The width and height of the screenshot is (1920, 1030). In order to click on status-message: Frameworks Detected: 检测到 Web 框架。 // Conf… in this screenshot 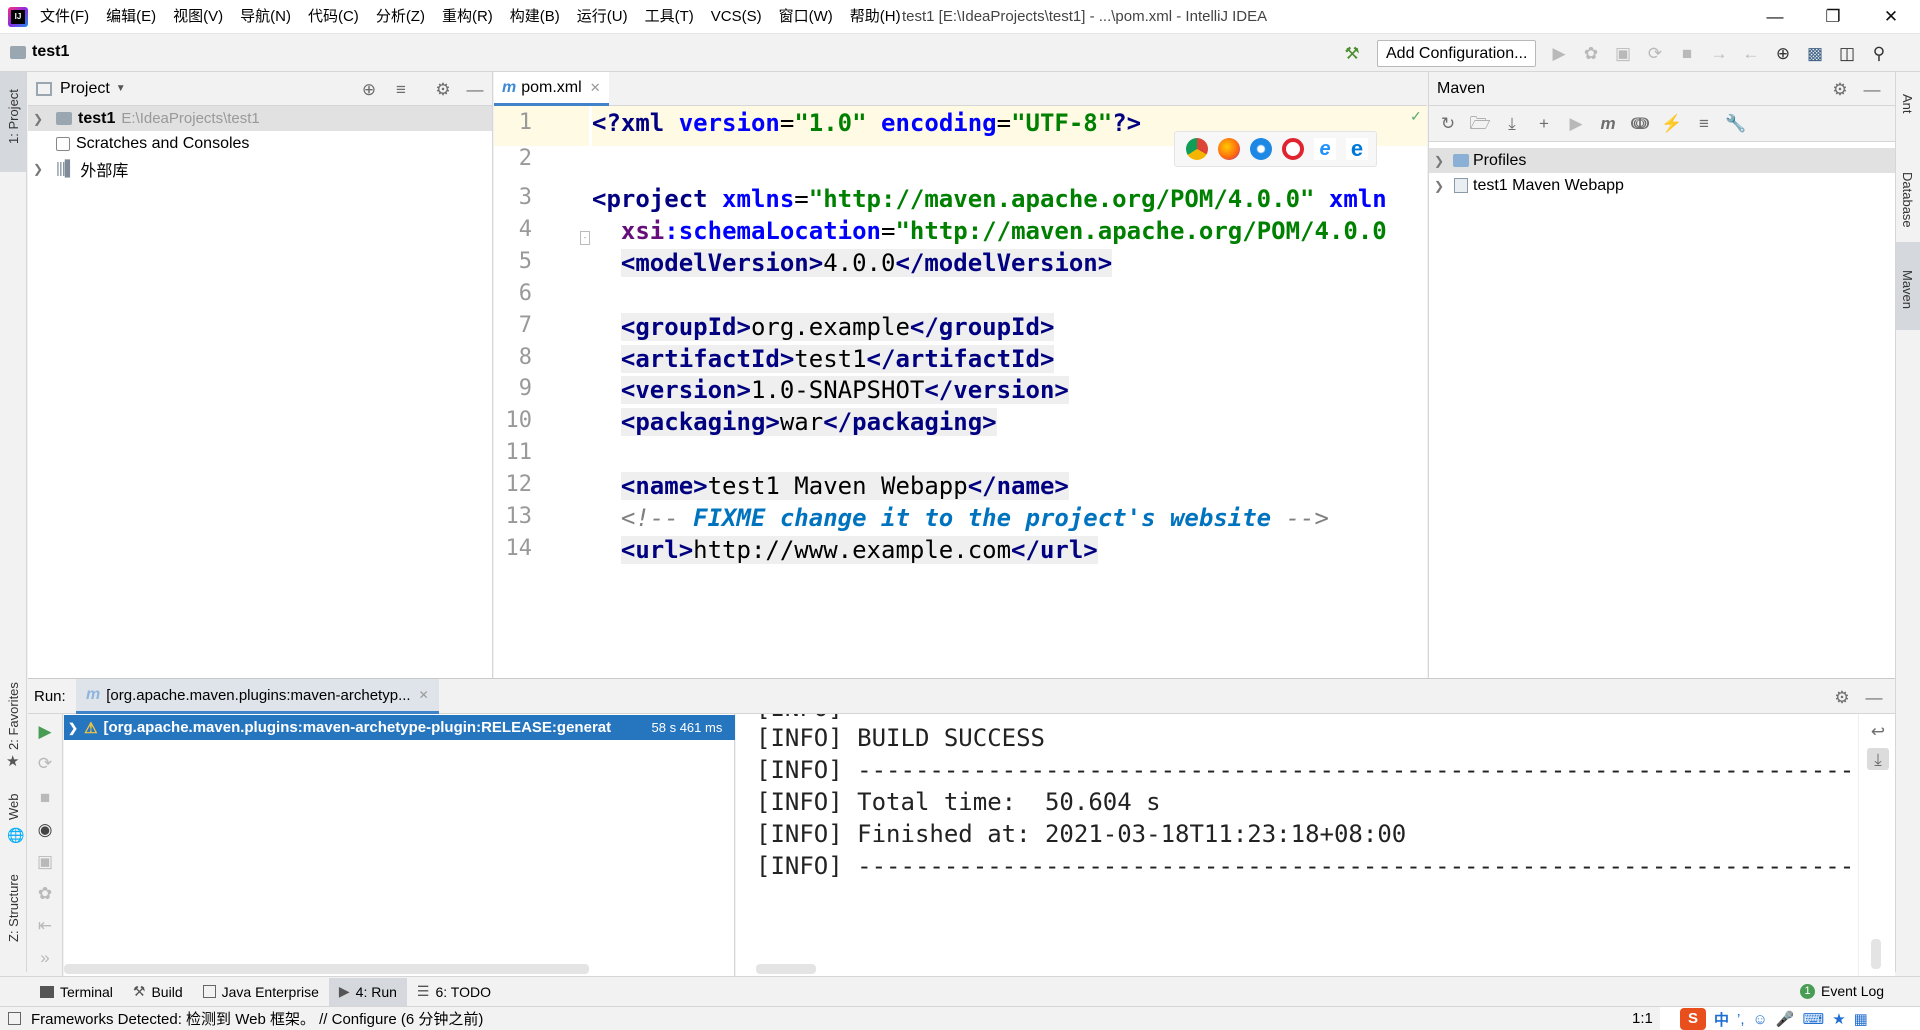, I will do `click(257, 1018)`.